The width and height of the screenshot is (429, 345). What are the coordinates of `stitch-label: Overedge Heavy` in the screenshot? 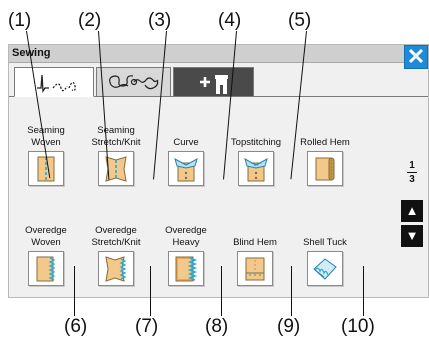 It's located at (186, 236).